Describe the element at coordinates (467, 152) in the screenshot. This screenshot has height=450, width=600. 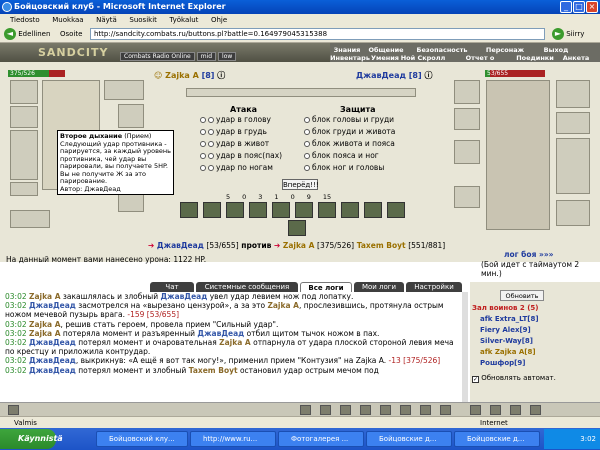
I see `shield-slot` at that location.